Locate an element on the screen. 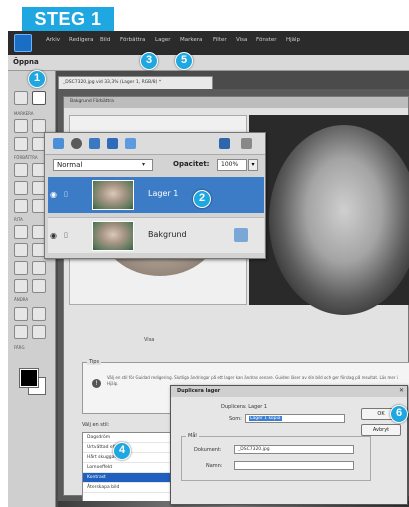 The image size is (409, 507). toolbox-section-label: FÖRBÄTTRA is located at coordinates (26, 157).